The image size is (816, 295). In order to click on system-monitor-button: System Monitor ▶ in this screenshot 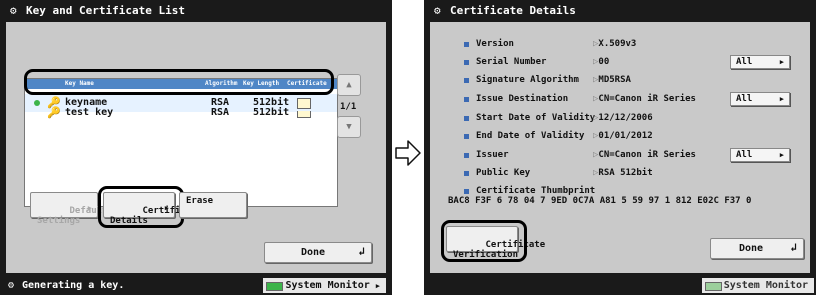, I will do `click(324, 285)`.